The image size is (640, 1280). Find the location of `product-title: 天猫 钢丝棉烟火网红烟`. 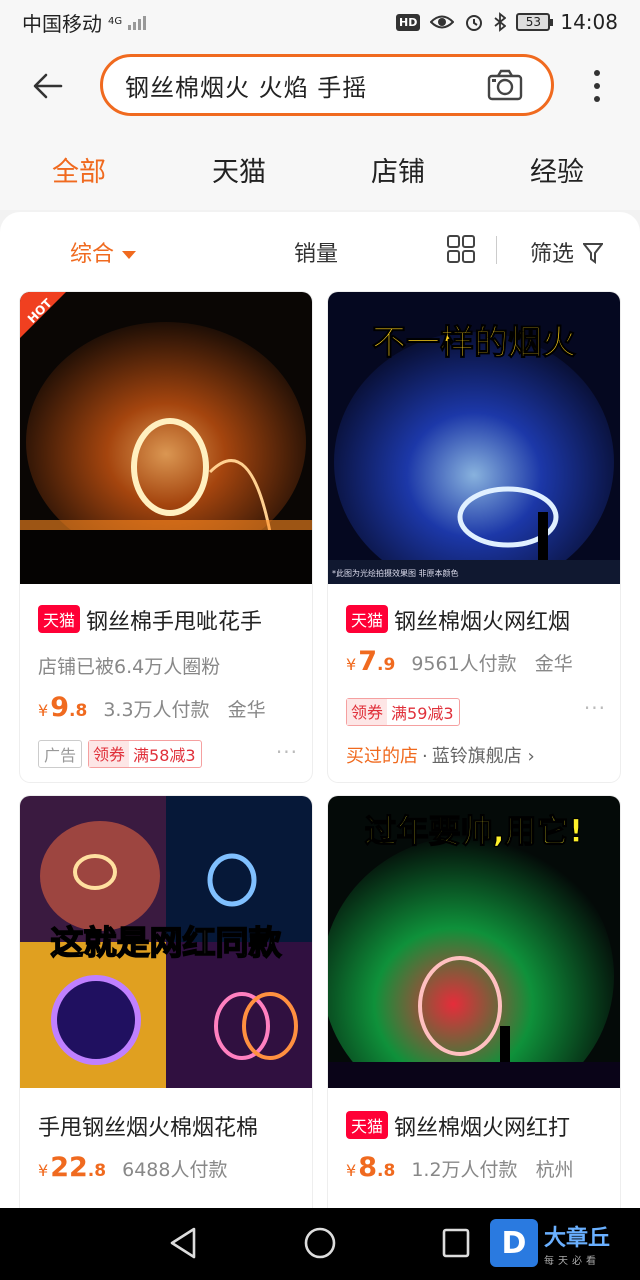

product-title: 天猫 钢丝棉烟火网红烟 is located at coordinates (481, 620).